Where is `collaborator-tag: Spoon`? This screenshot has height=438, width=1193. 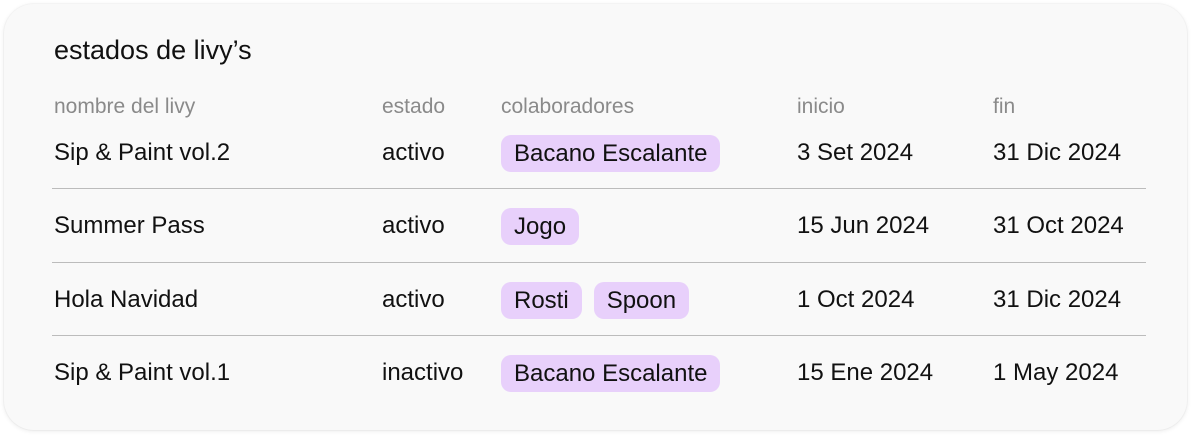
collaborator-tag: Spoon is located at coordinates (641, 300).